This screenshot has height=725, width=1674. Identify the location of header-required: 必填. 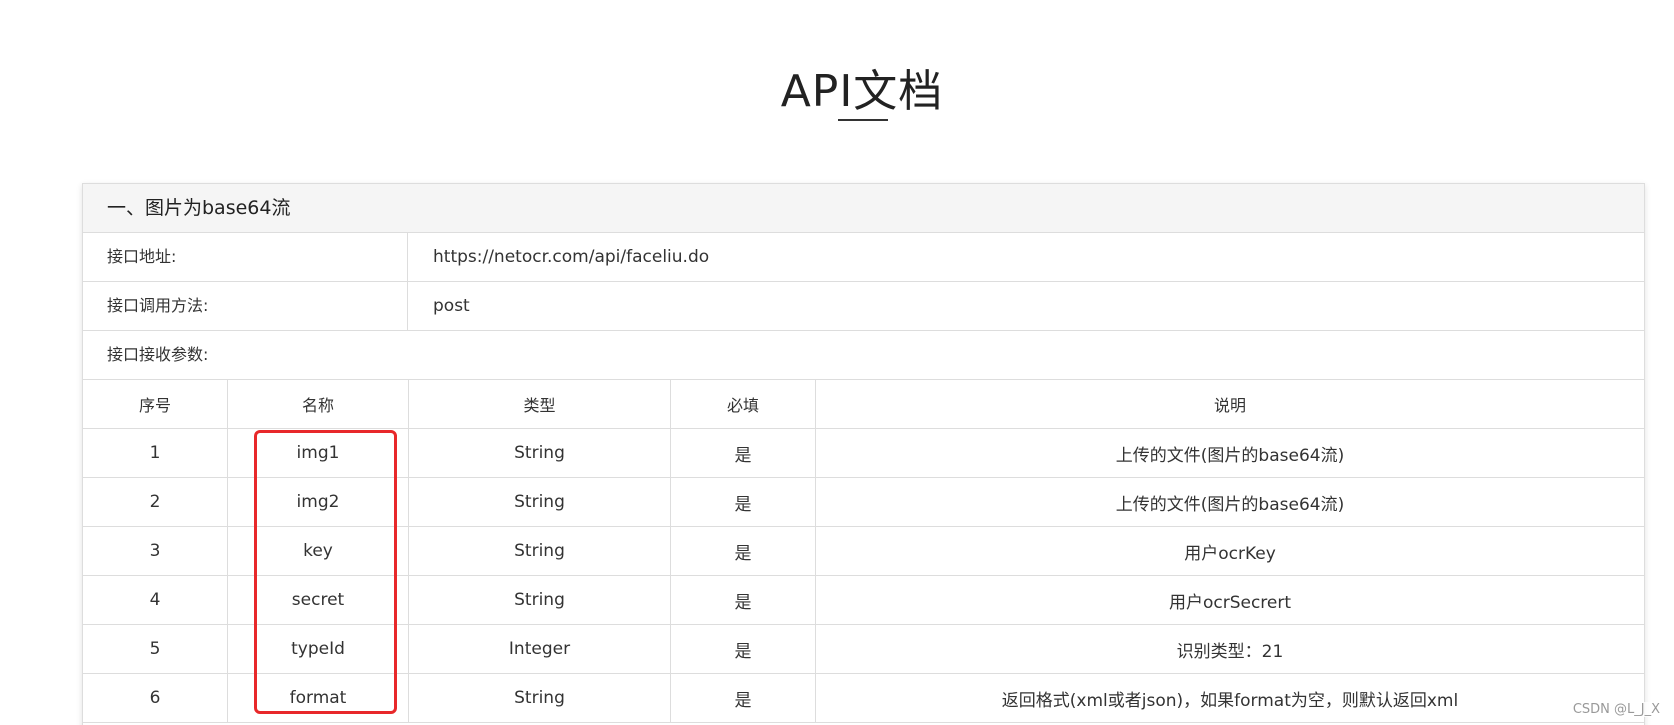
(743, 404).